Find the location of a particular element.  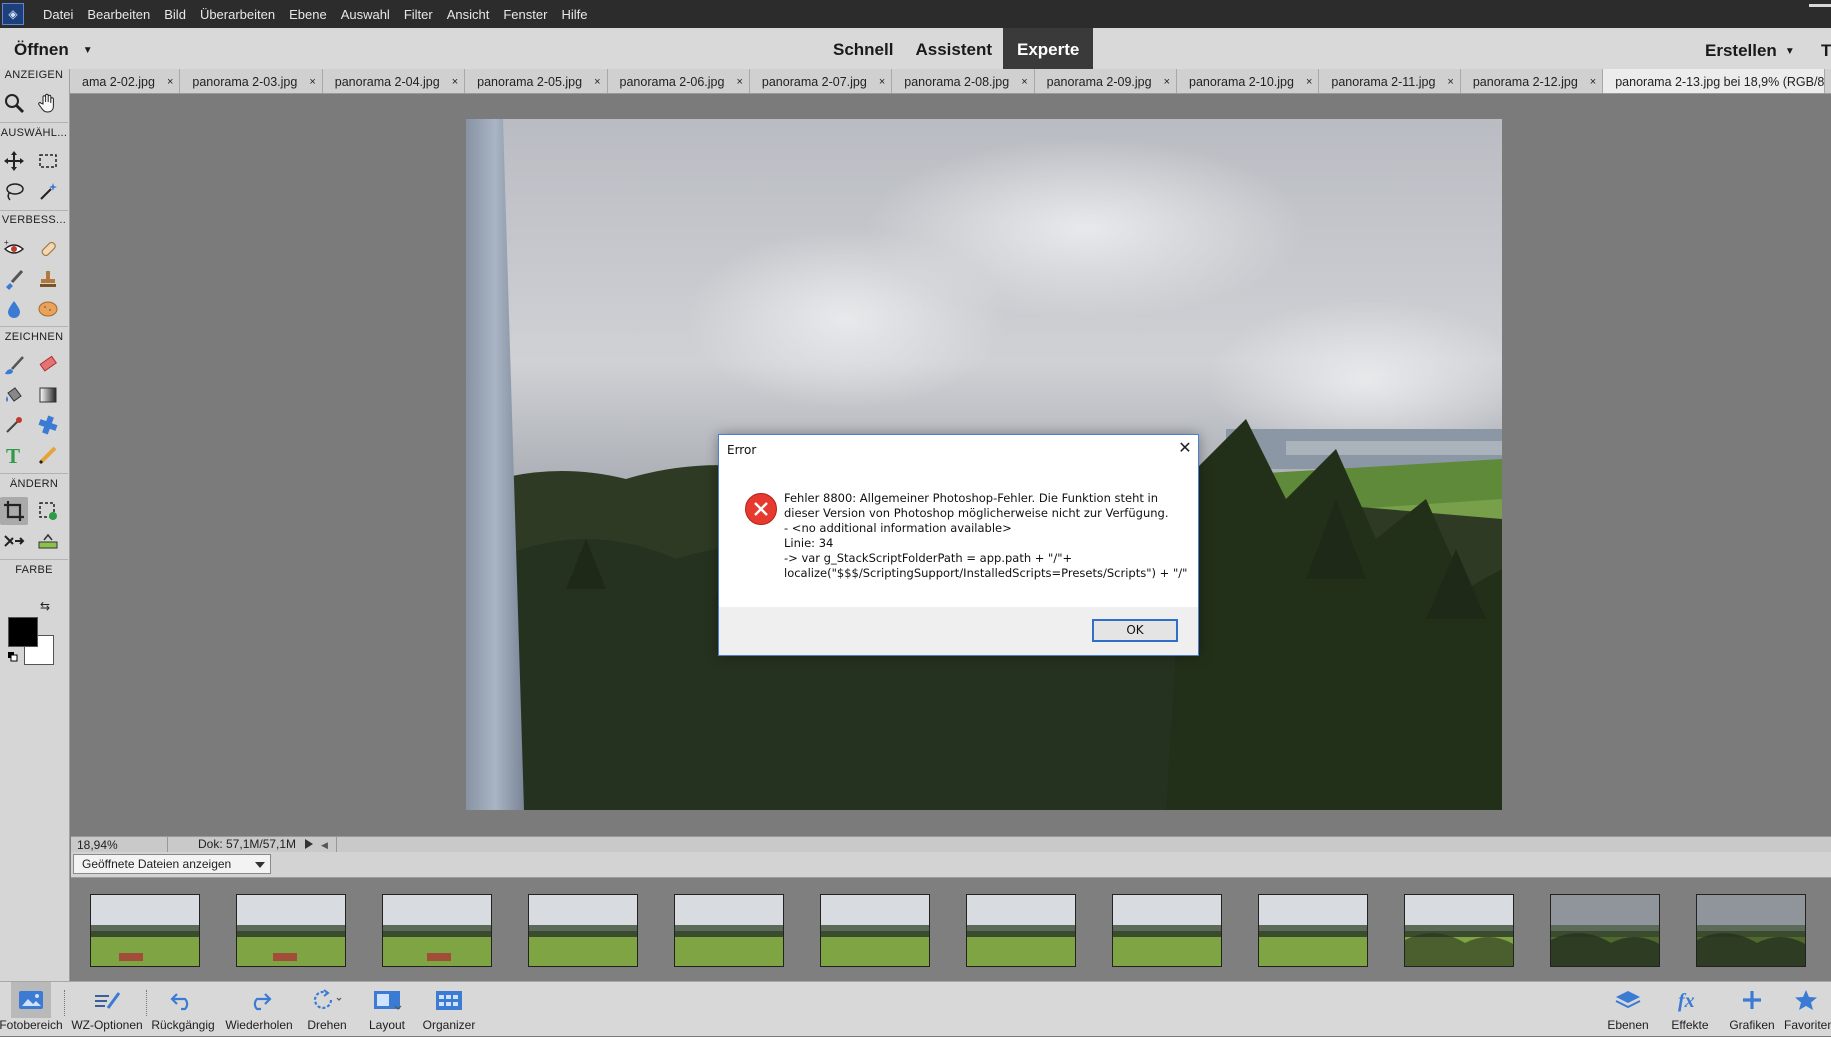

red-eye-tool-icon: + is located at coordinates (14, 249).